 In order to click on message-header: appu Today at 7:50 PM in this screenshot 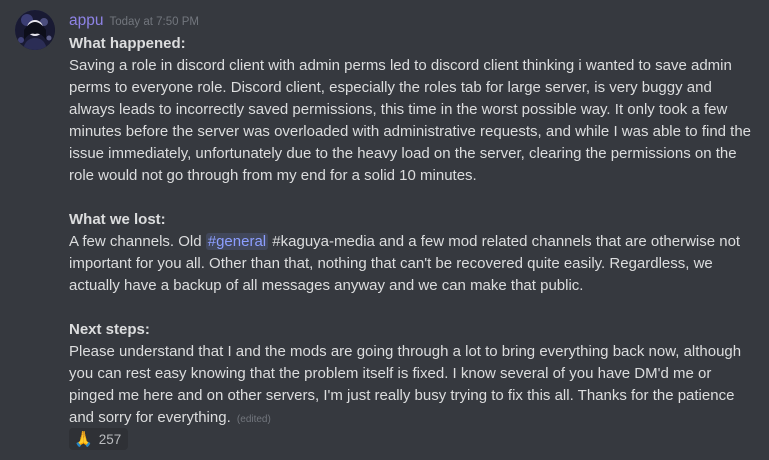, I will do `click(134, 21)`.